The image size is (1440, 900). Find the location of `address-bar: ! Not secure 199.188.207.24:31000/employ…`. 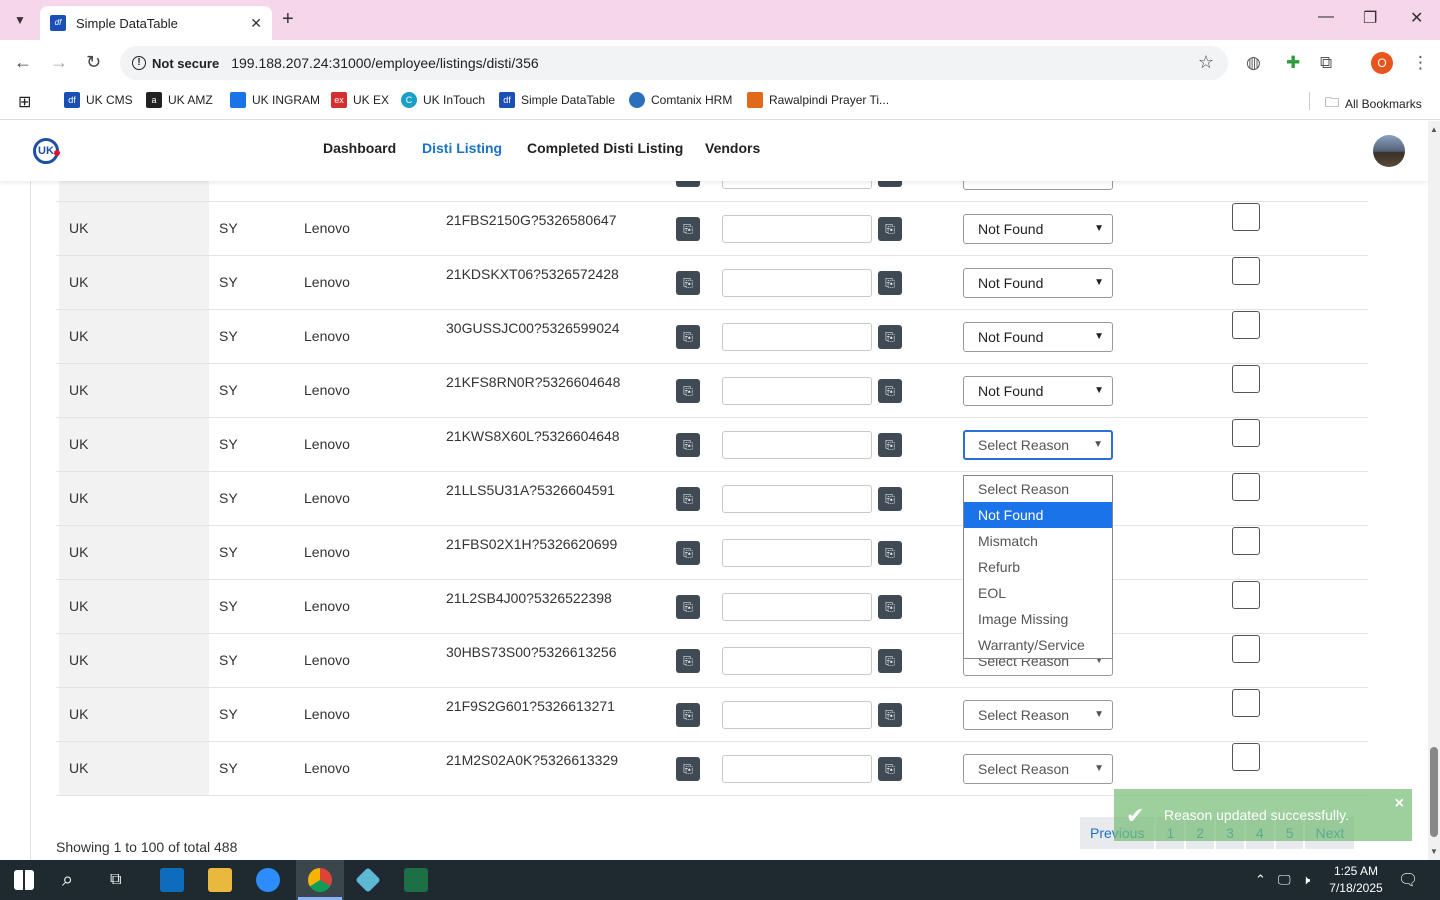

address-bar: ! Not secure 199.188.207.24:31000/employ… is located at coordinates (674, 63).